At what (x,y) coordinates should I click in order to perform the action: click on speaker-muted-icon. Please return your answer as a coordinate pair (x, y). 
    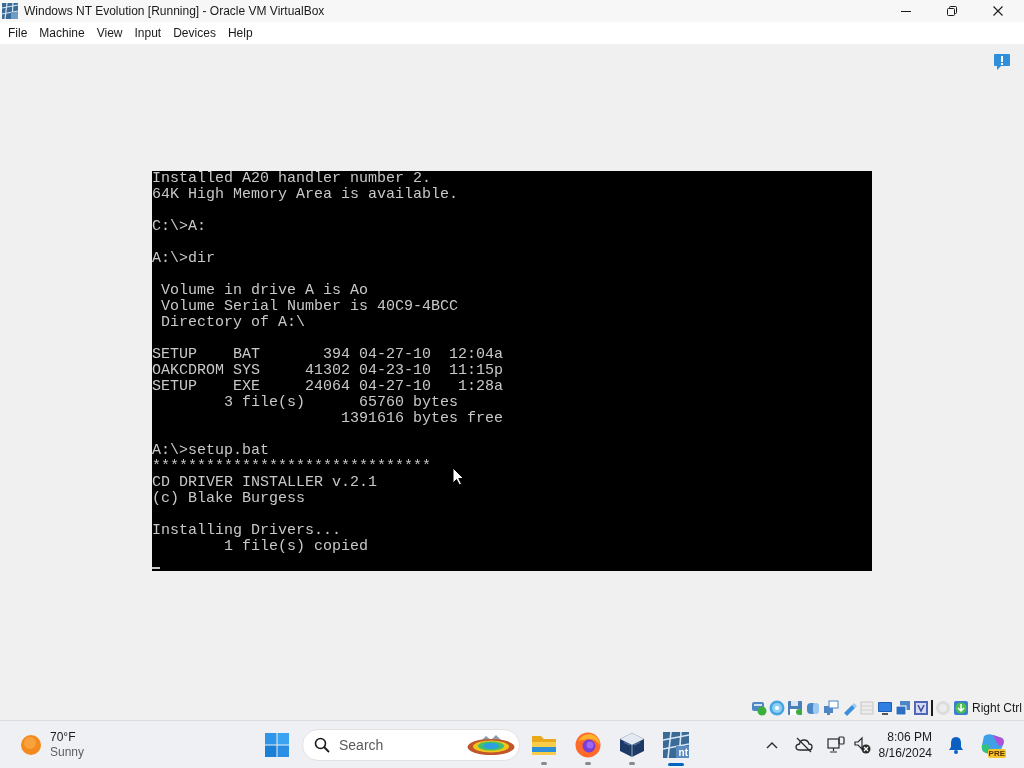
    Looking at the image, I should click on (862, 744).